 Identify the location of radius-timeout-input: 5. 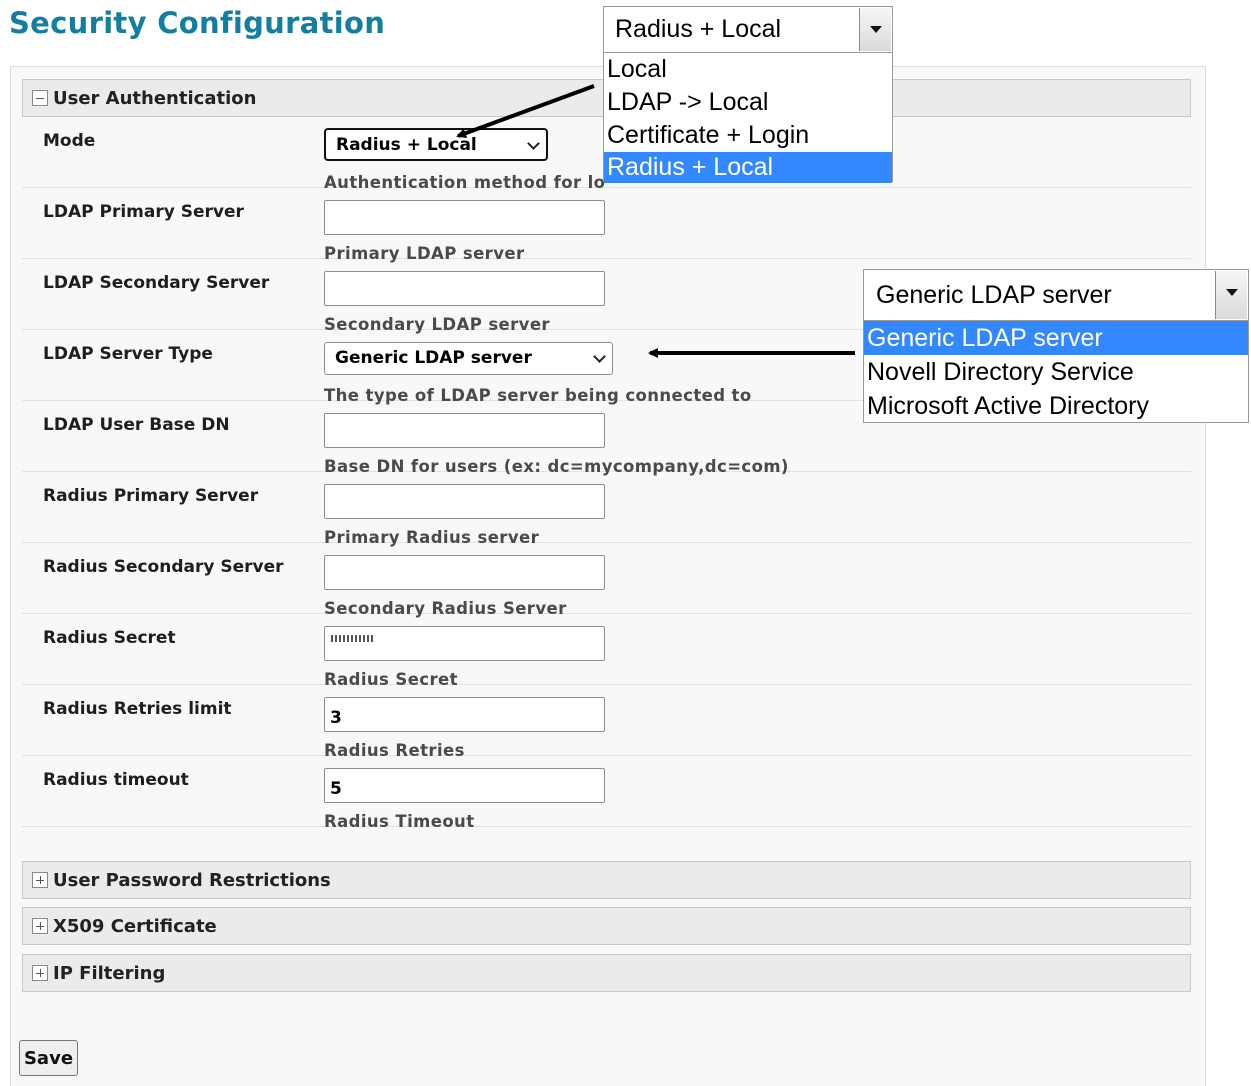
(464, 785).